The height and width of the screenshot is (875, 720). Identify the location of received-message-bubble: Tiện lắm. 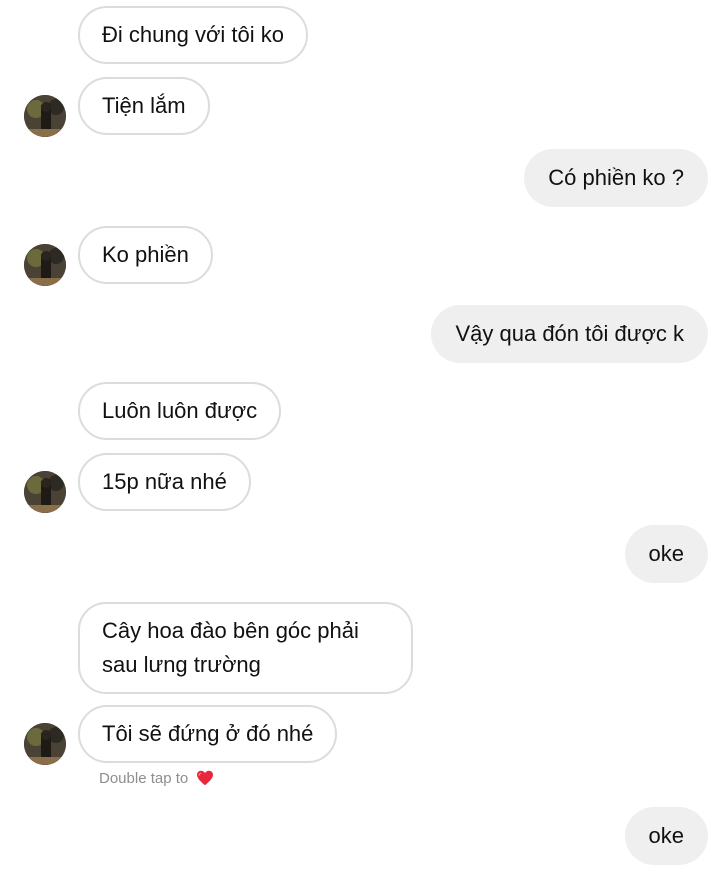
(144, 106).